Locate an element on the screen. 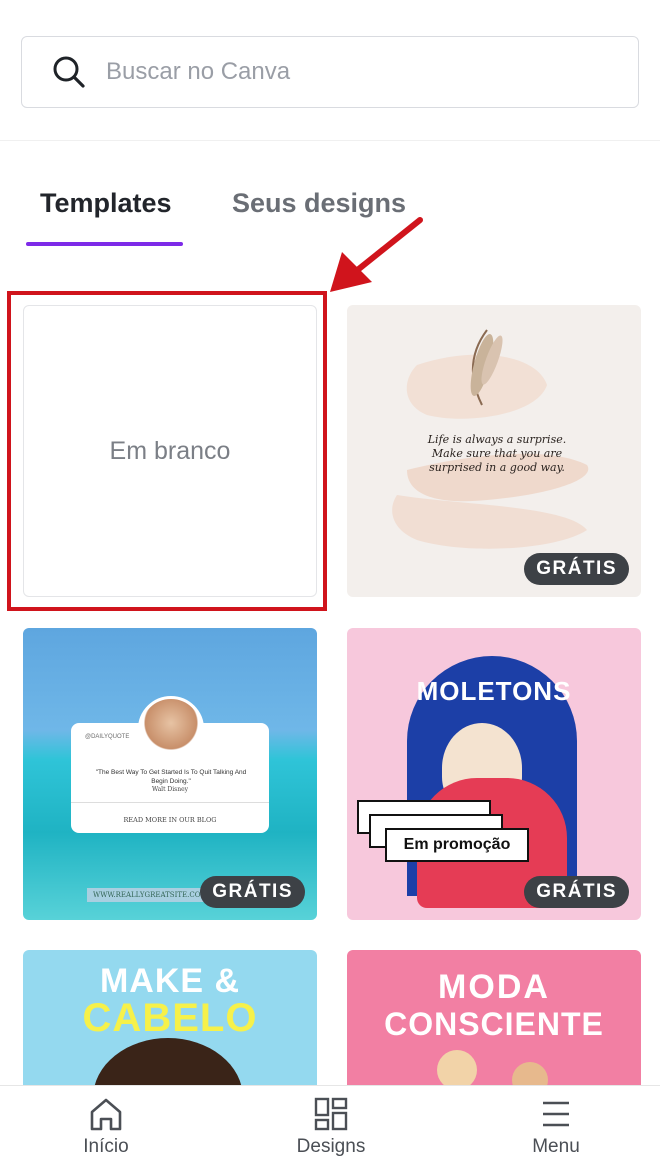 The height and width of the screenshot is (1173, 660). nav-inicio: Início is located at coordinates (106, 1127).